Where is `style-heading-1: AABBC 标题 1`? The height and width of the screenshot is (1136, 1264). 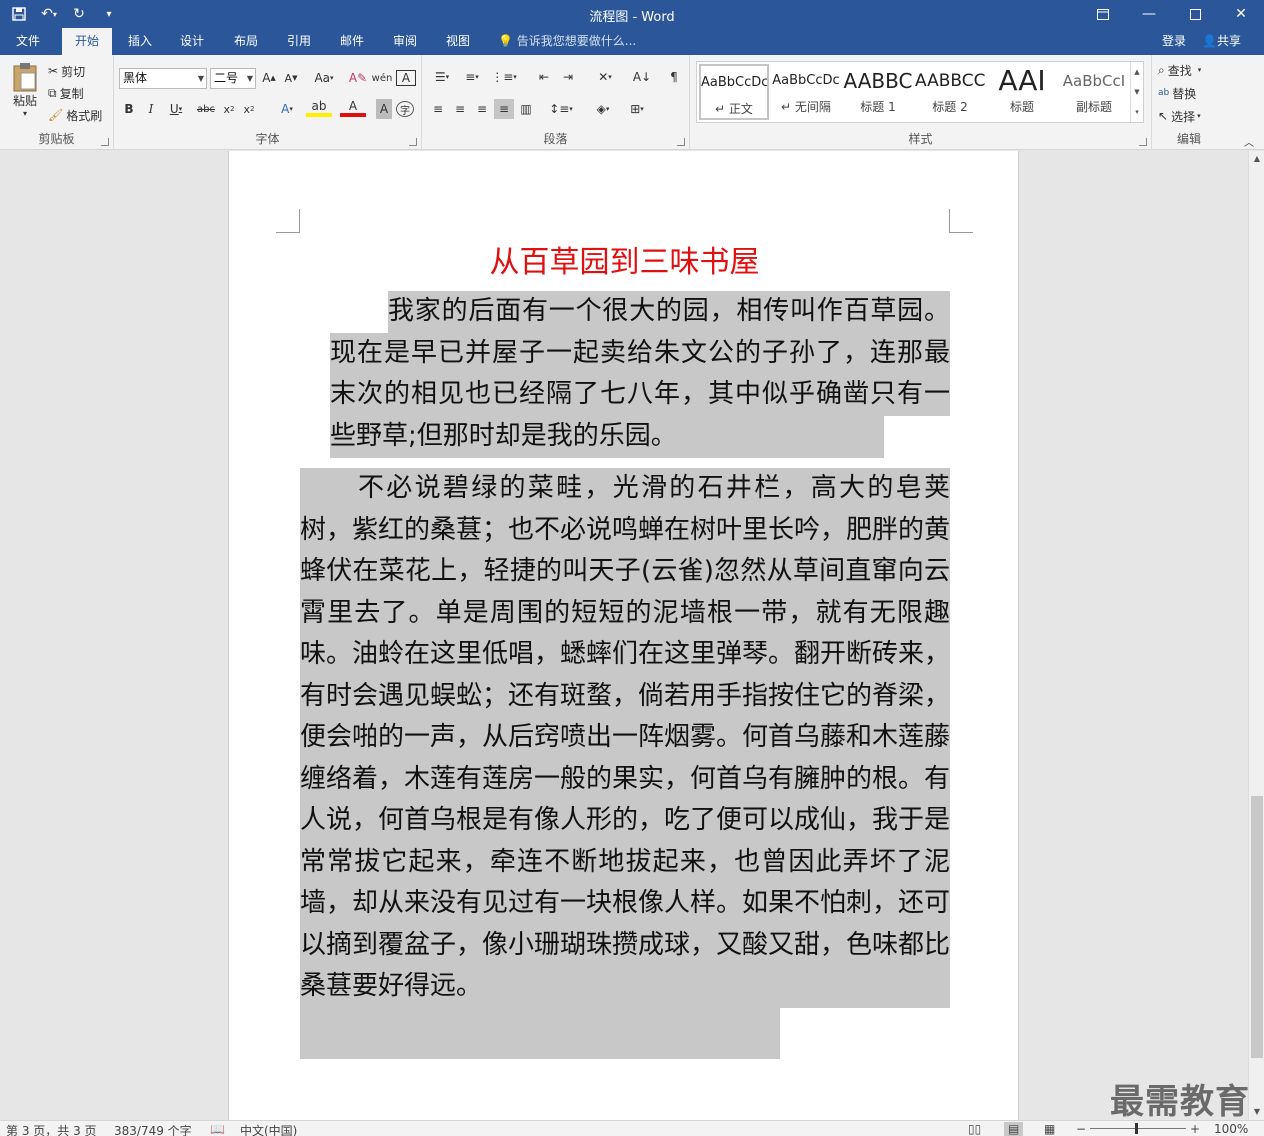 style-heading-1: AABBC 标题 1 is located at coordinates (878, 92).